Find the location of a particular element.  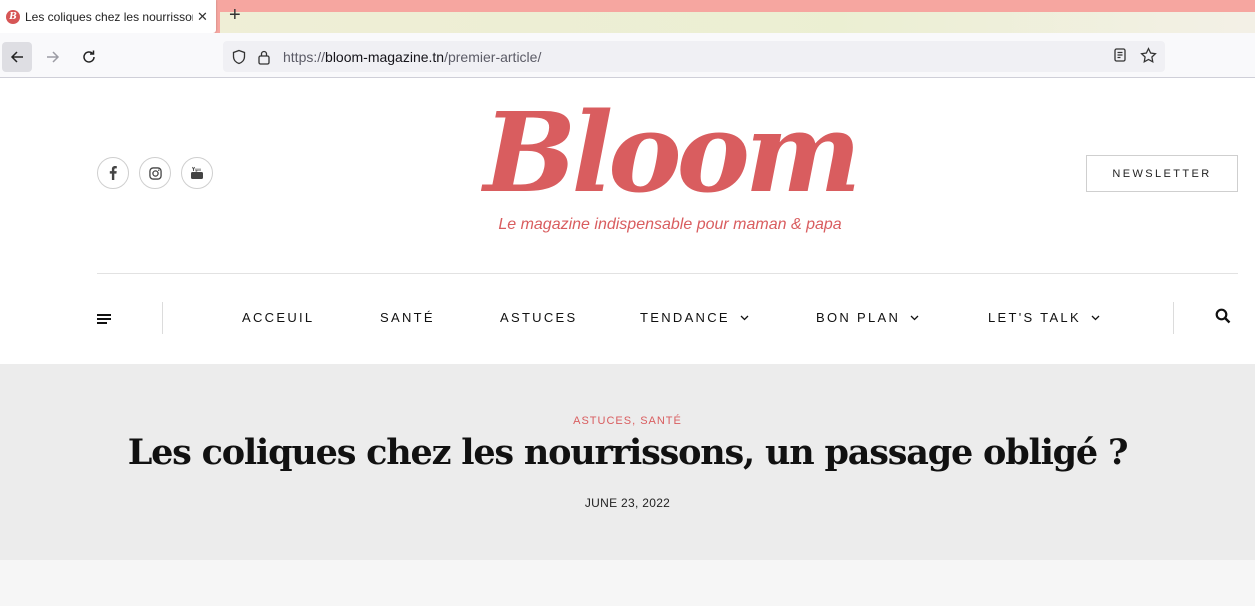

header-divider is located at coordinates (667, 273).